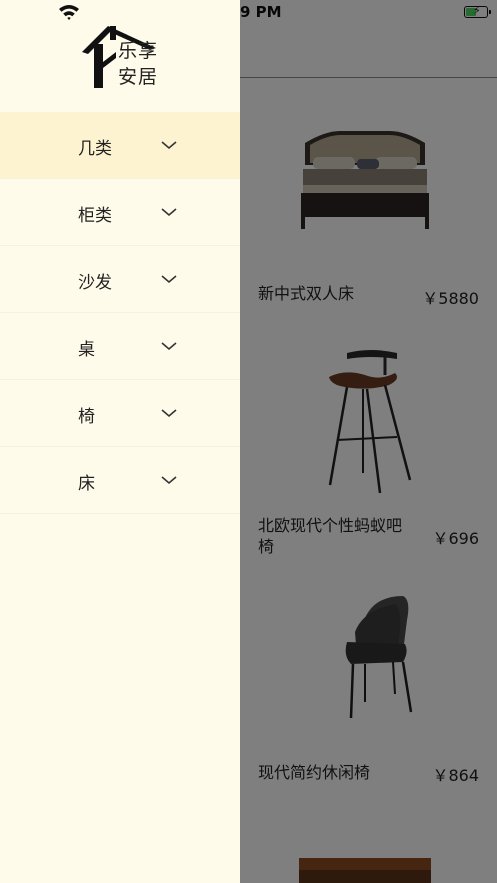 This screenshot has height=883, width=497. Describe the element at coordinates (138, 64) in the screenshot. I see `app-logo-text: 乐享 安居` at that location.